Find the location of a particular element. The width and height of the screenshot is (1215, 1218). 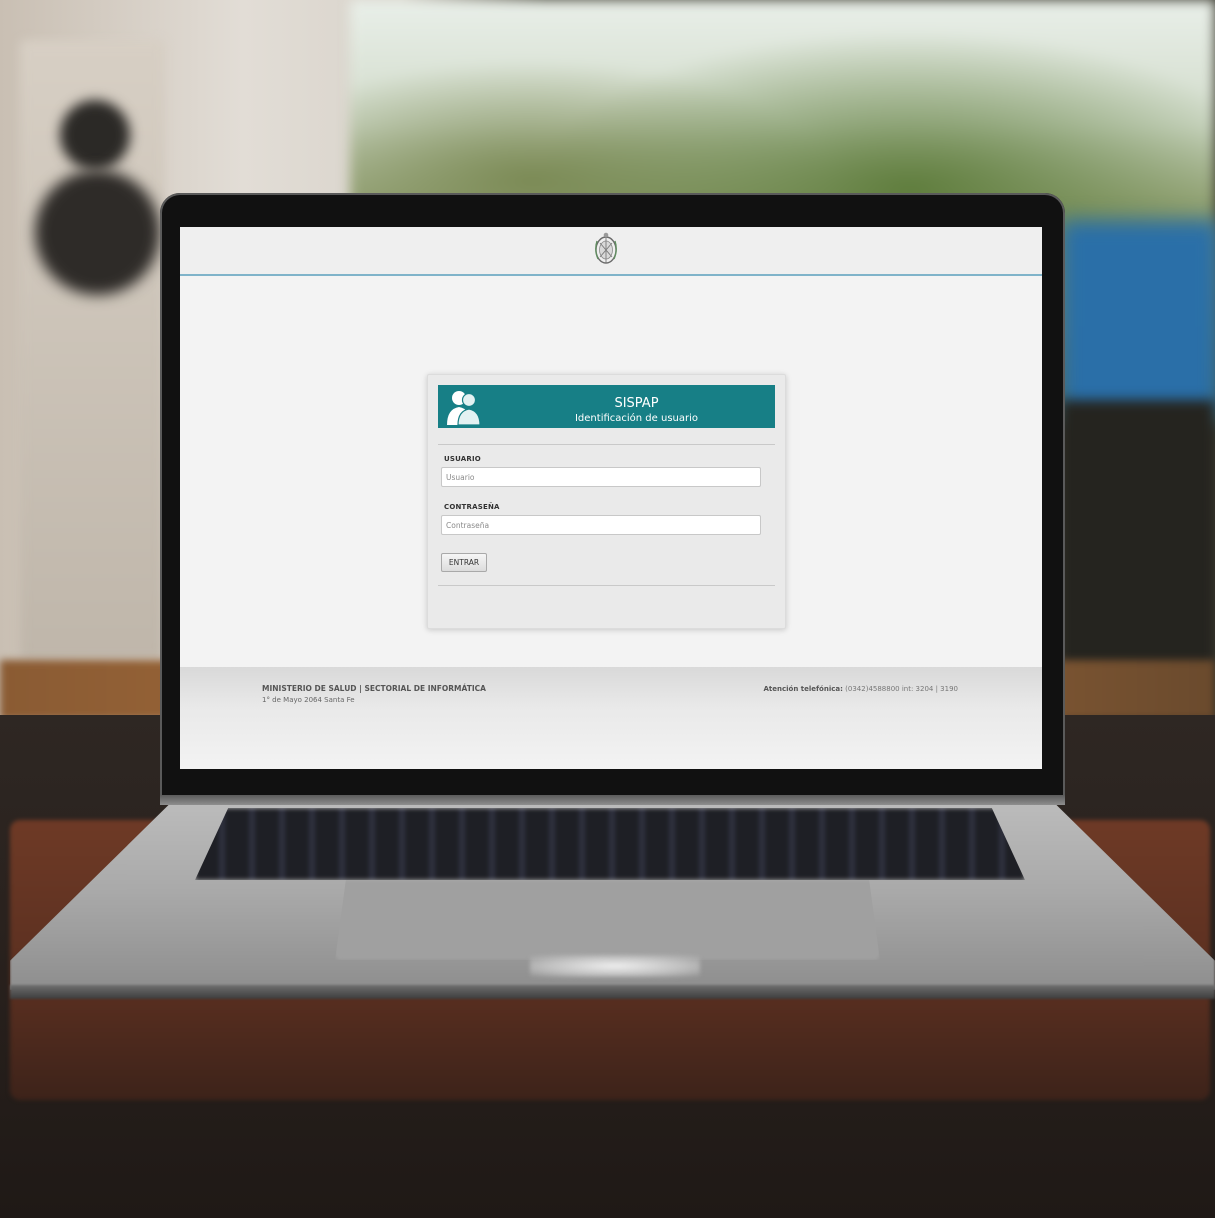

divider-top is located at coordinates (606, 444).